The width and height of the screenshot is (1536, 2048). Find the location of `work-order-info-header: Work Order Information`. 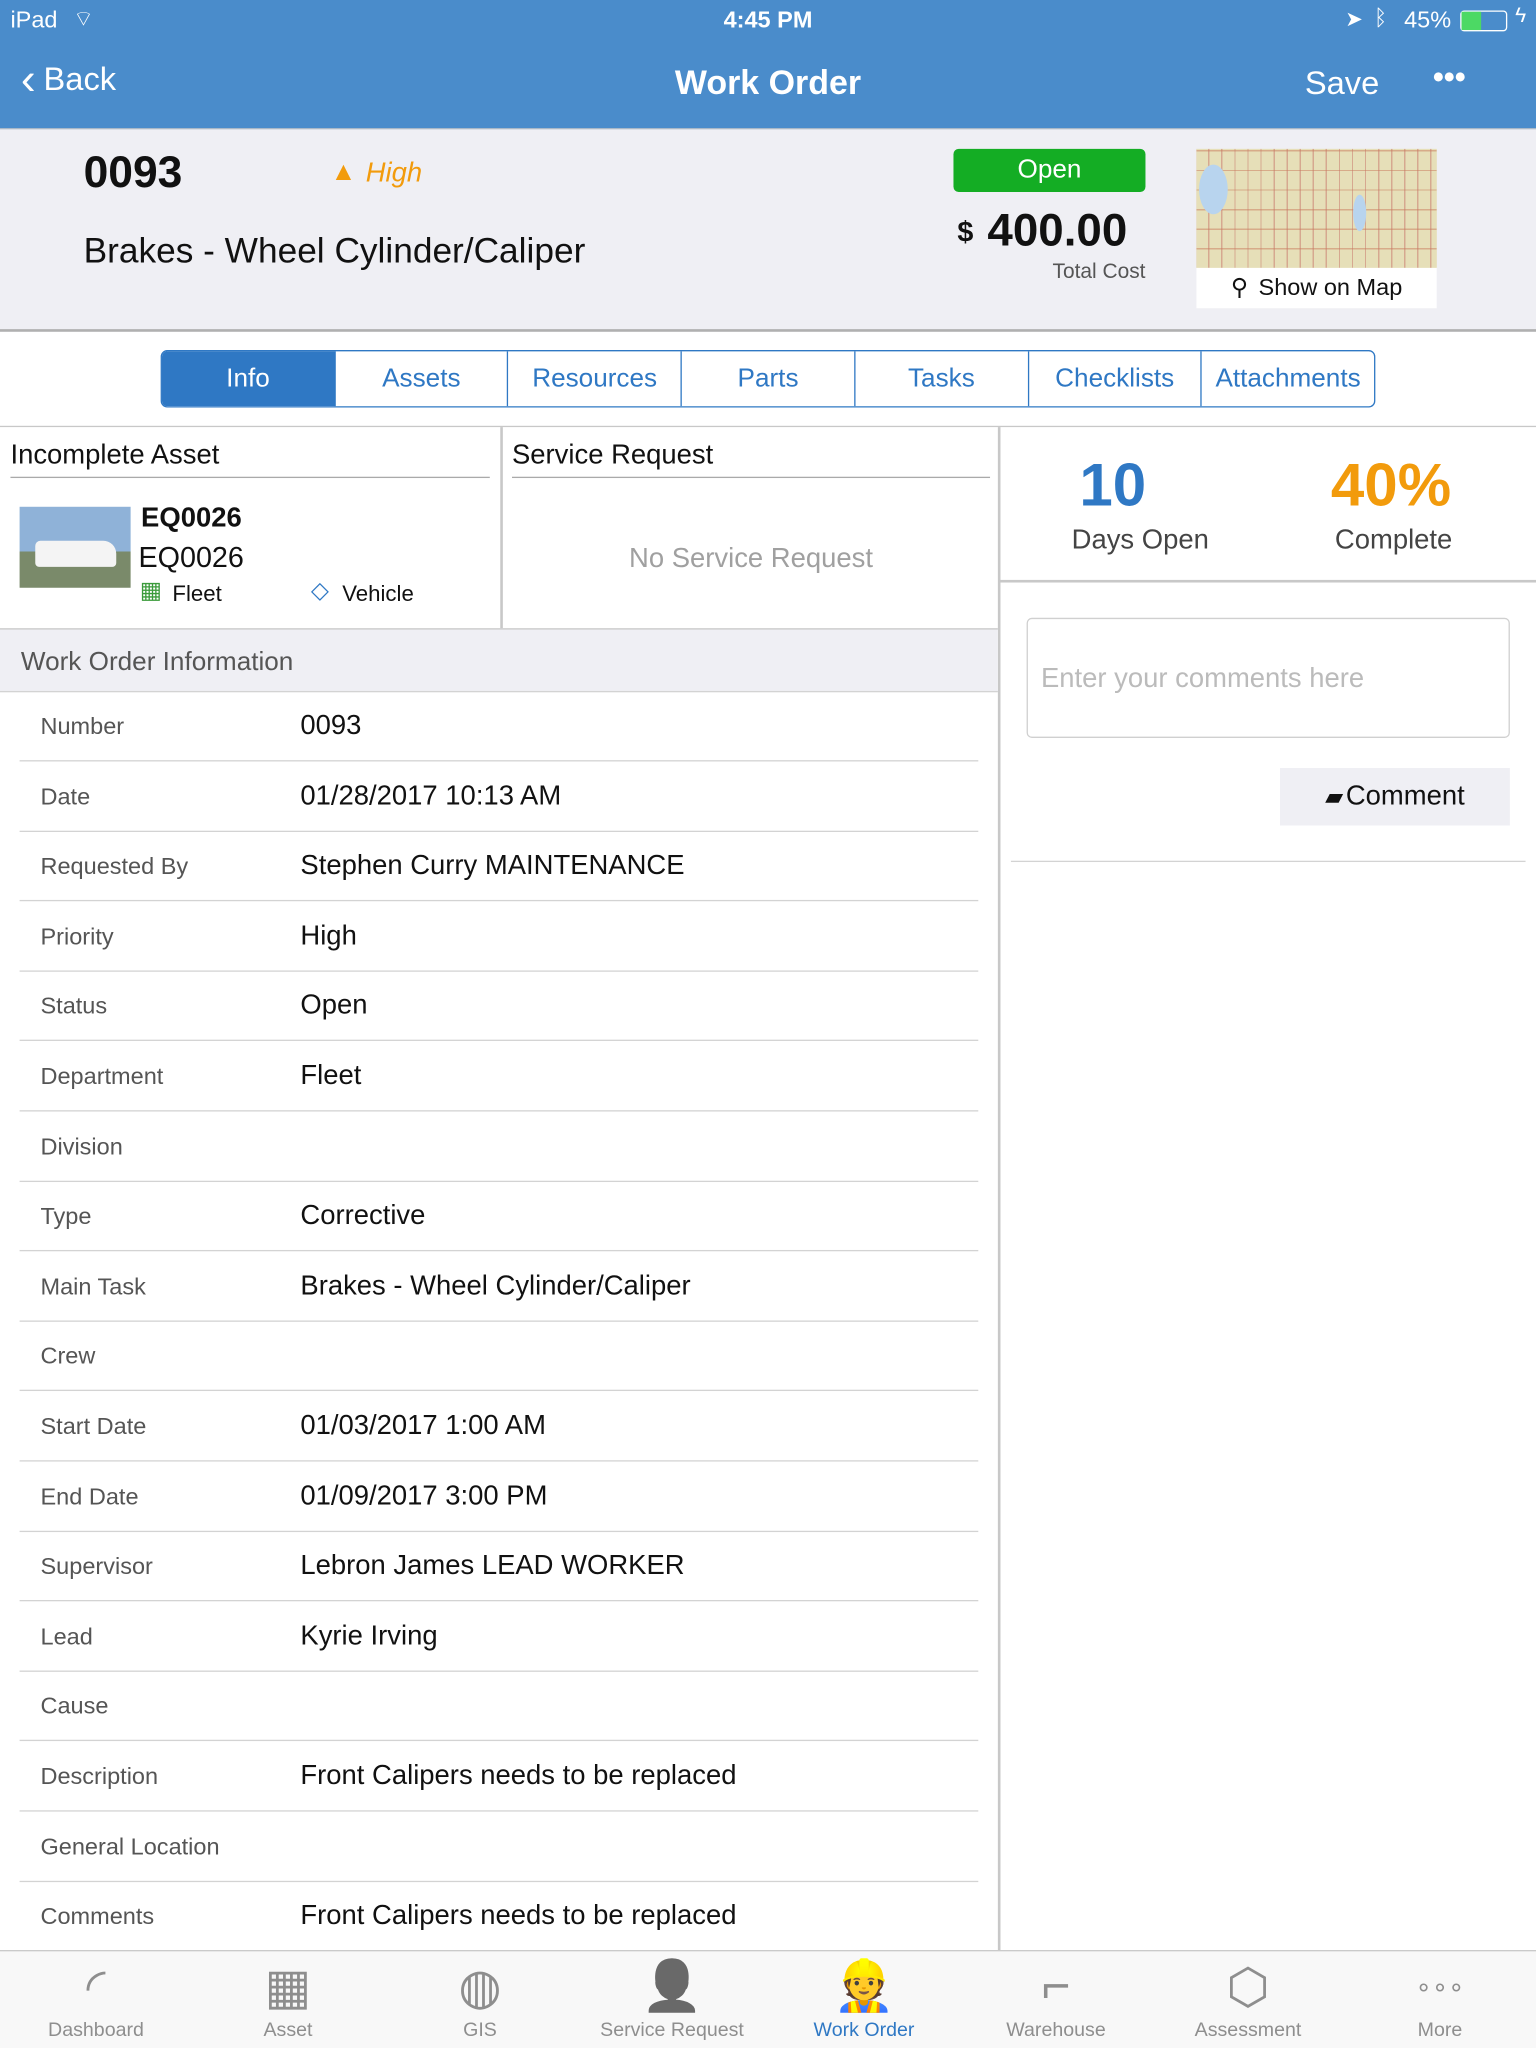

work-order-info-header: Work Order Information is located at coordinates (499, 660).